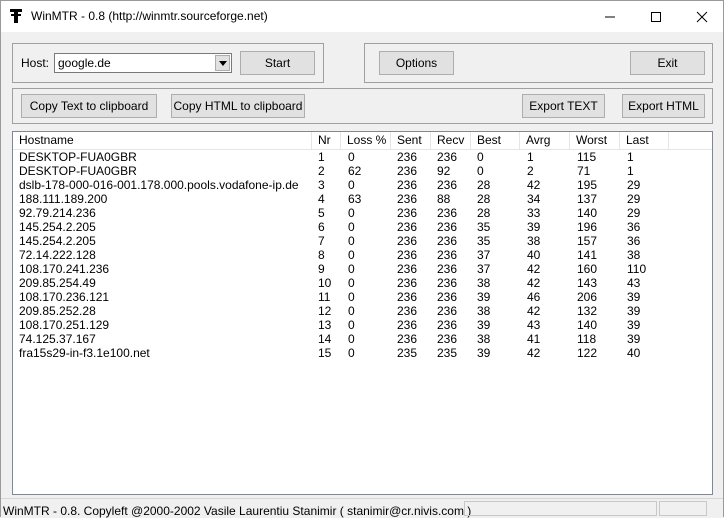 The height and width of the screenshot is (518, 724). Describe the element at coordinates (362, 297) in the screenshot. I see `table-row: 108.170.236.121 11 0 236 236 39 46 206 39` at that location.